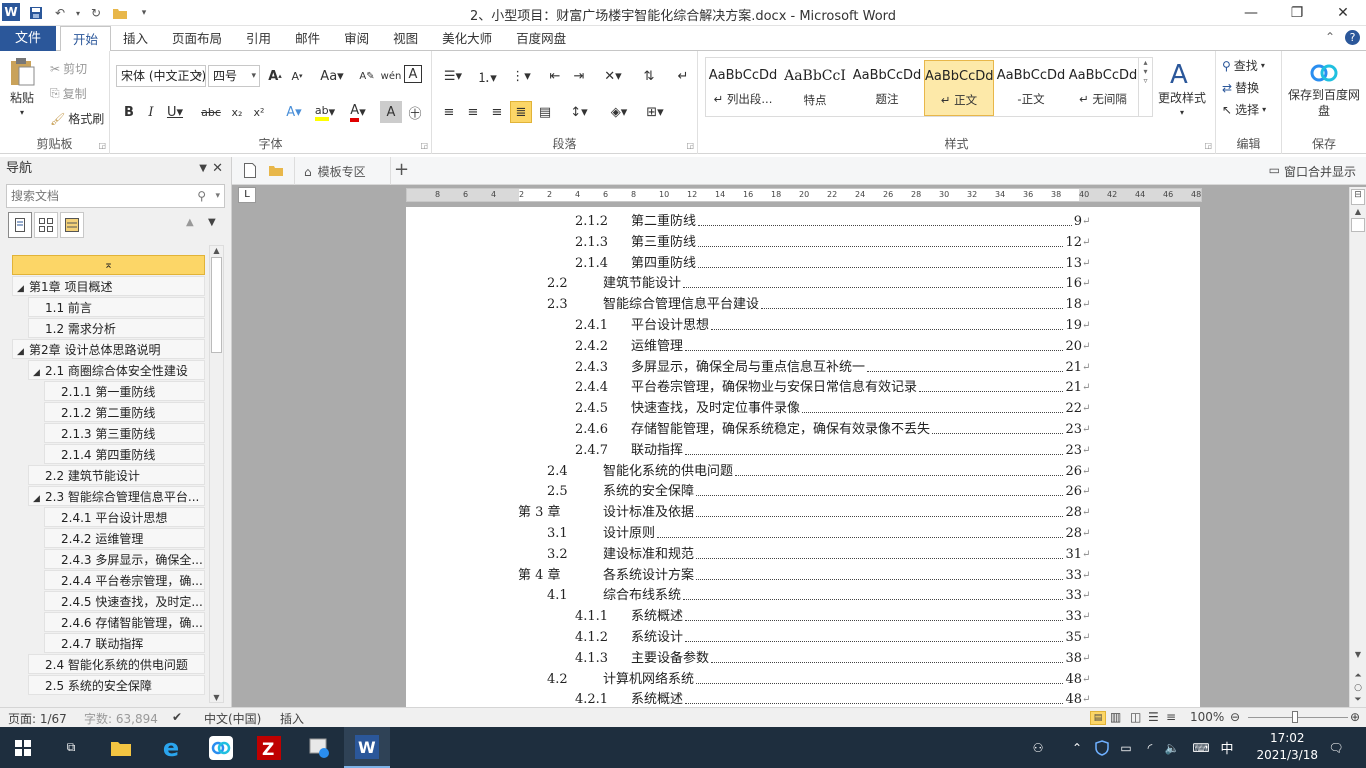 The width and height of the screenshot is (1366, 768). What do you see at coordinates (521, 76) in the screenshot?
I see `multilevel-list-icon: ⋮▾` at bounding box center [521, 76].